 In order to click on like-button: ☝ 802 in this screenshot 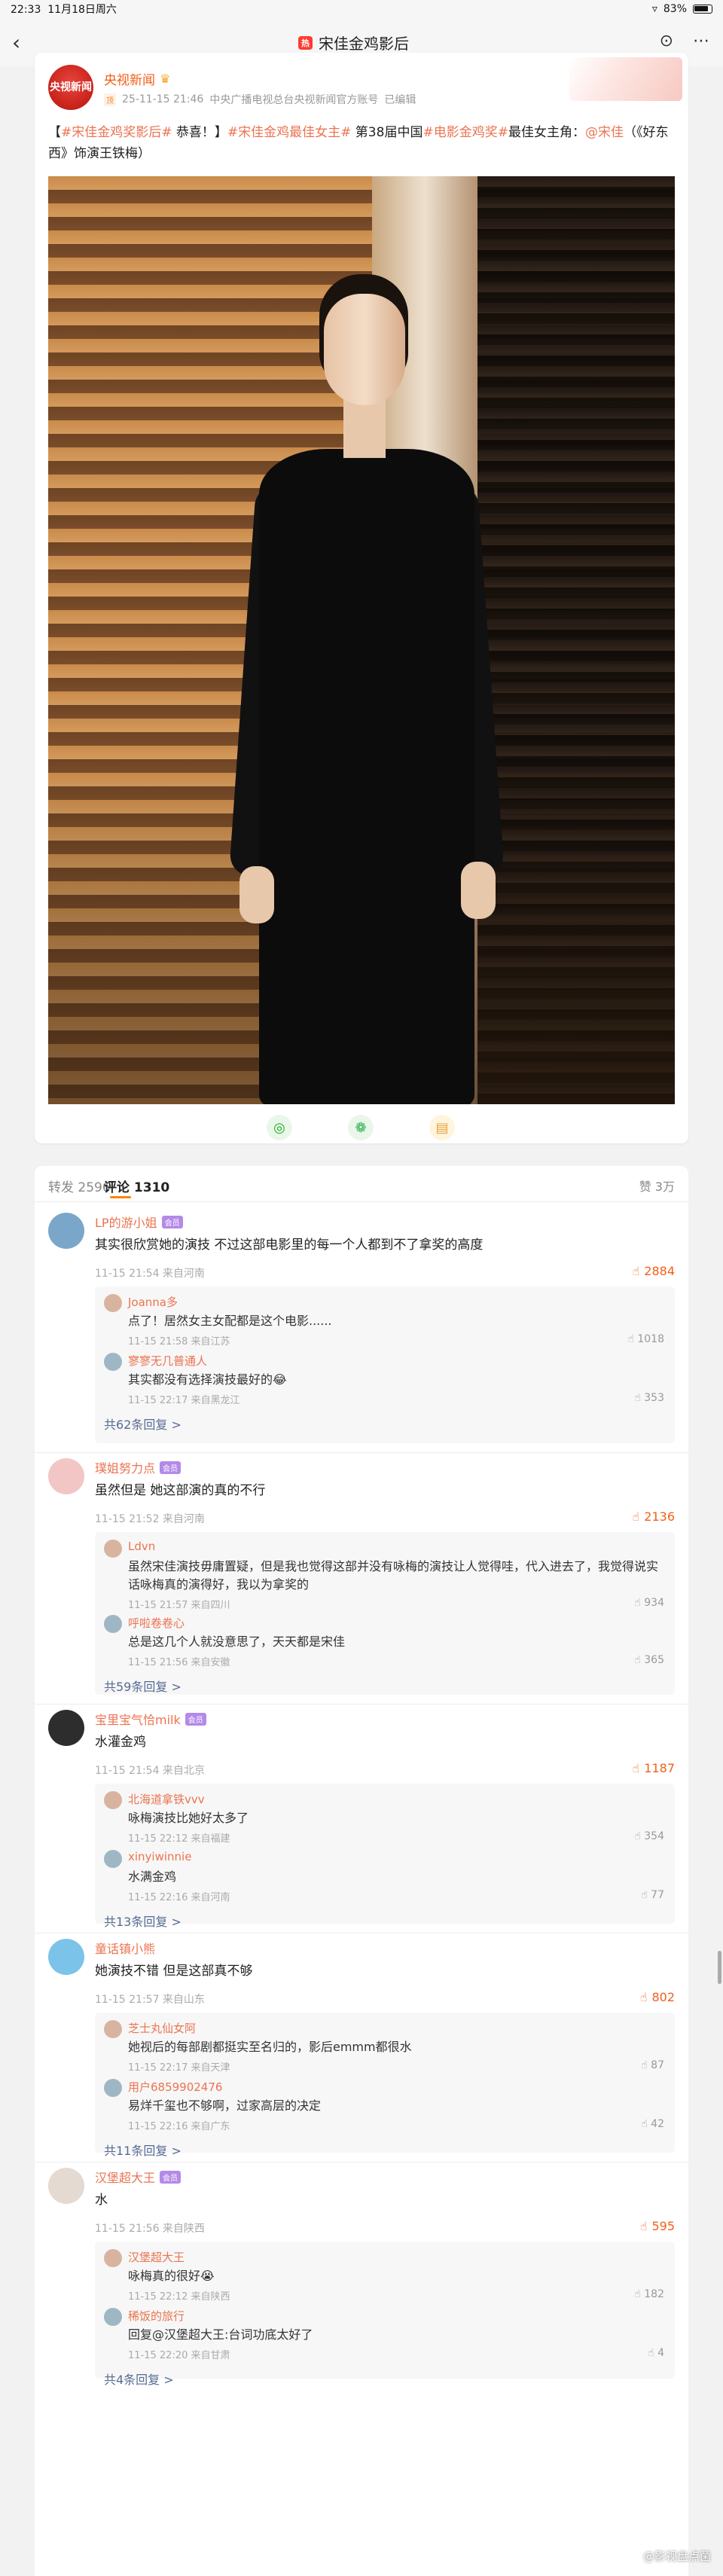, I will do `click(657, 1997)`.